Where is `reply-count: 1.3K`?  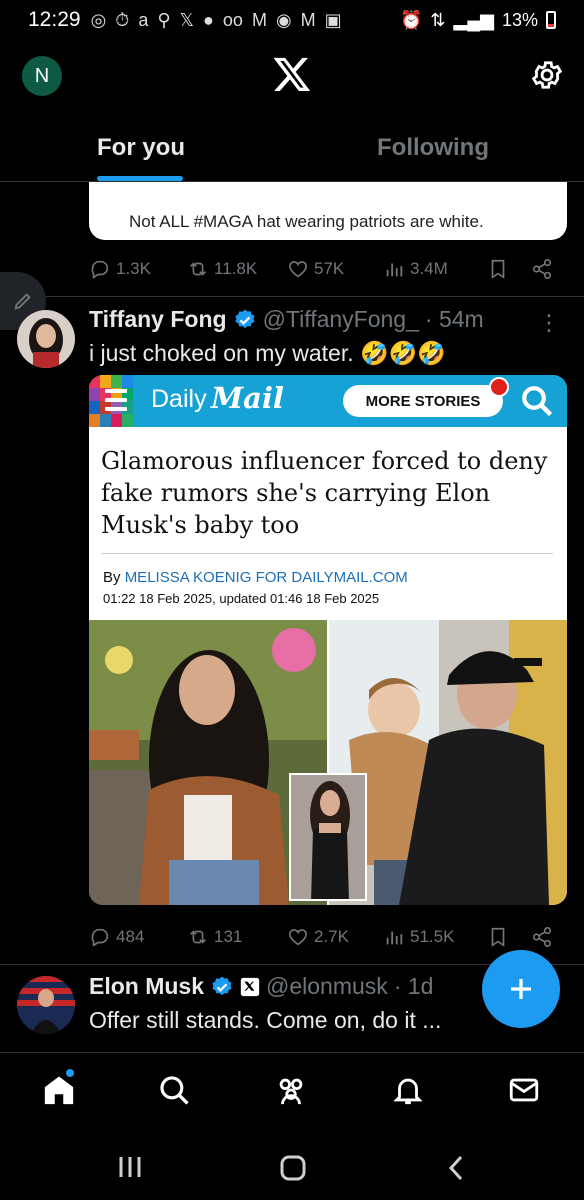
reply-count: 1.3K is located at coordinates (133, 268).